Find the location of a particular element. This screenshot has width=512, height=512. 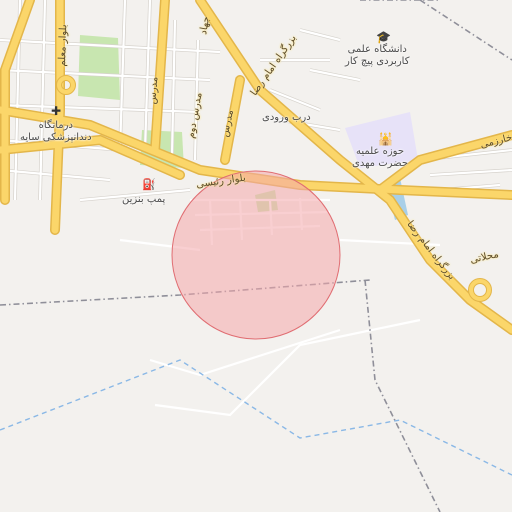

graduation-cap-icon: 🎓 is located at coordinates (383, 37).